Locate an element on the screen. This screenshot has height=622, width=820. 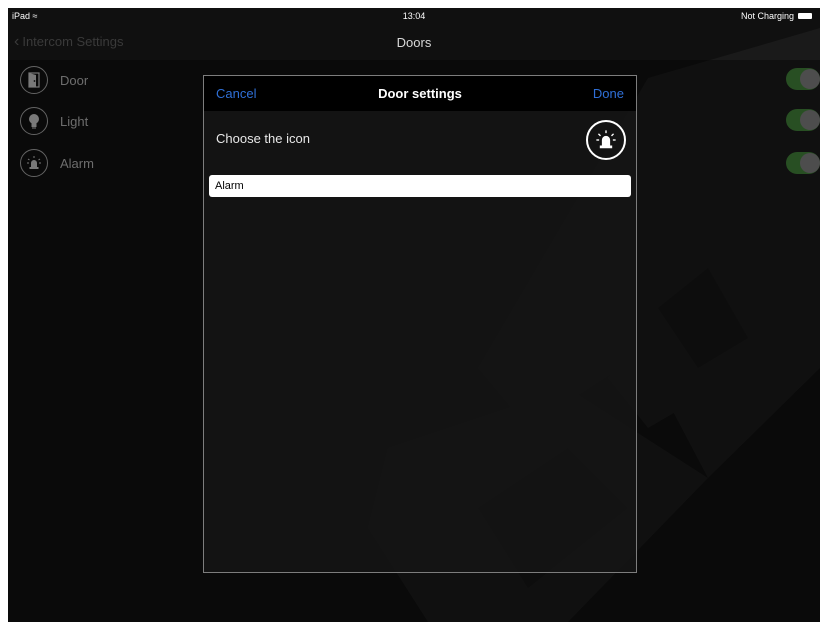
status-bar: iPad ≈ 13:04 Not Charging is located at coordinates (414, 15).